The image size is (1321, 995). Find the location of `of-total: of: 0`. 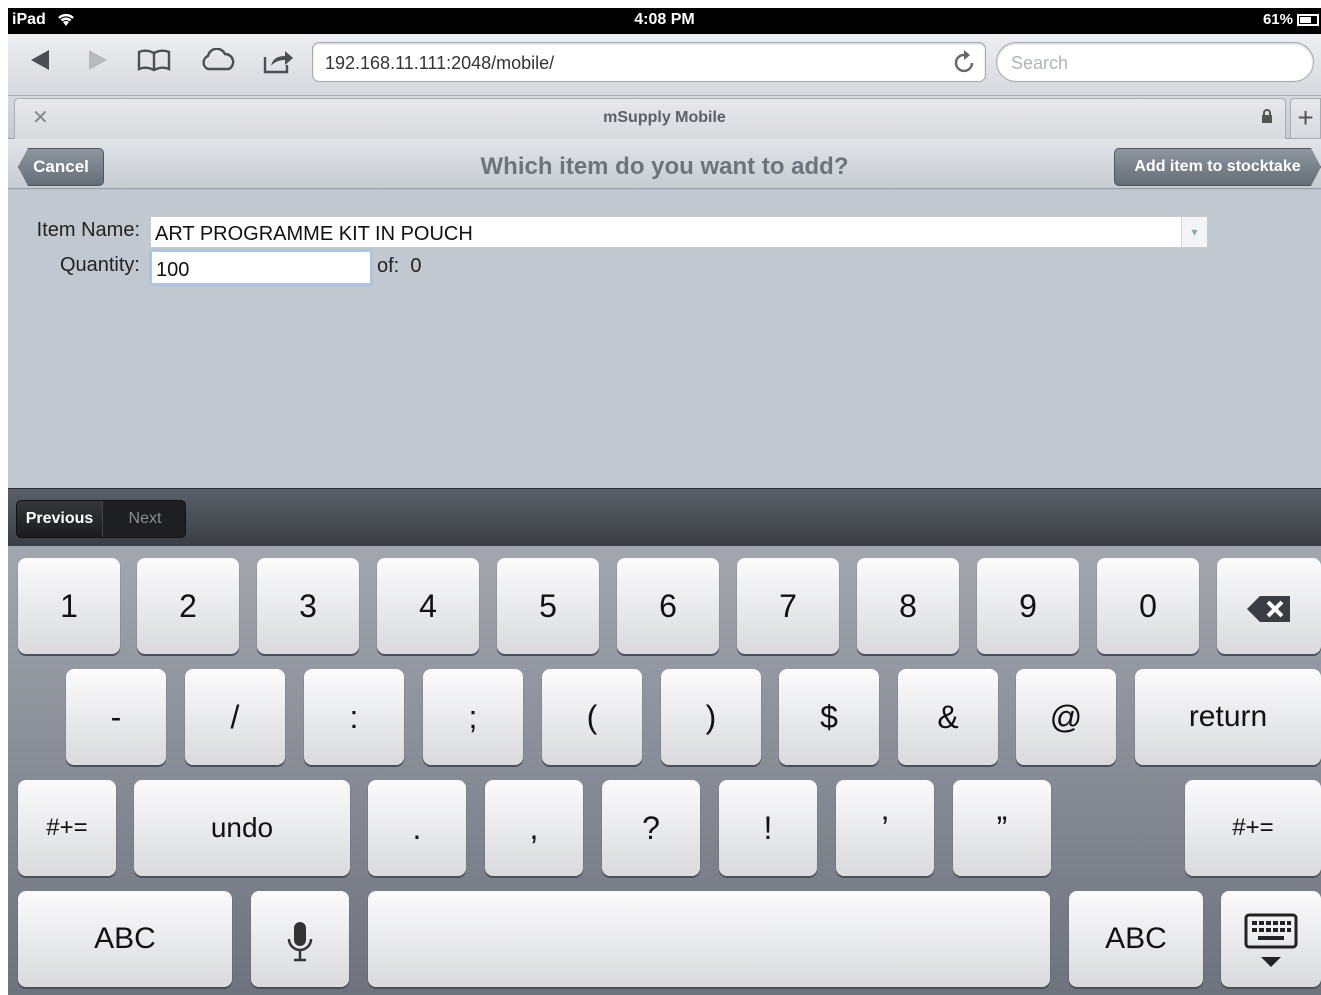

of-total: of: 0 is located at coordinates (399, 266).